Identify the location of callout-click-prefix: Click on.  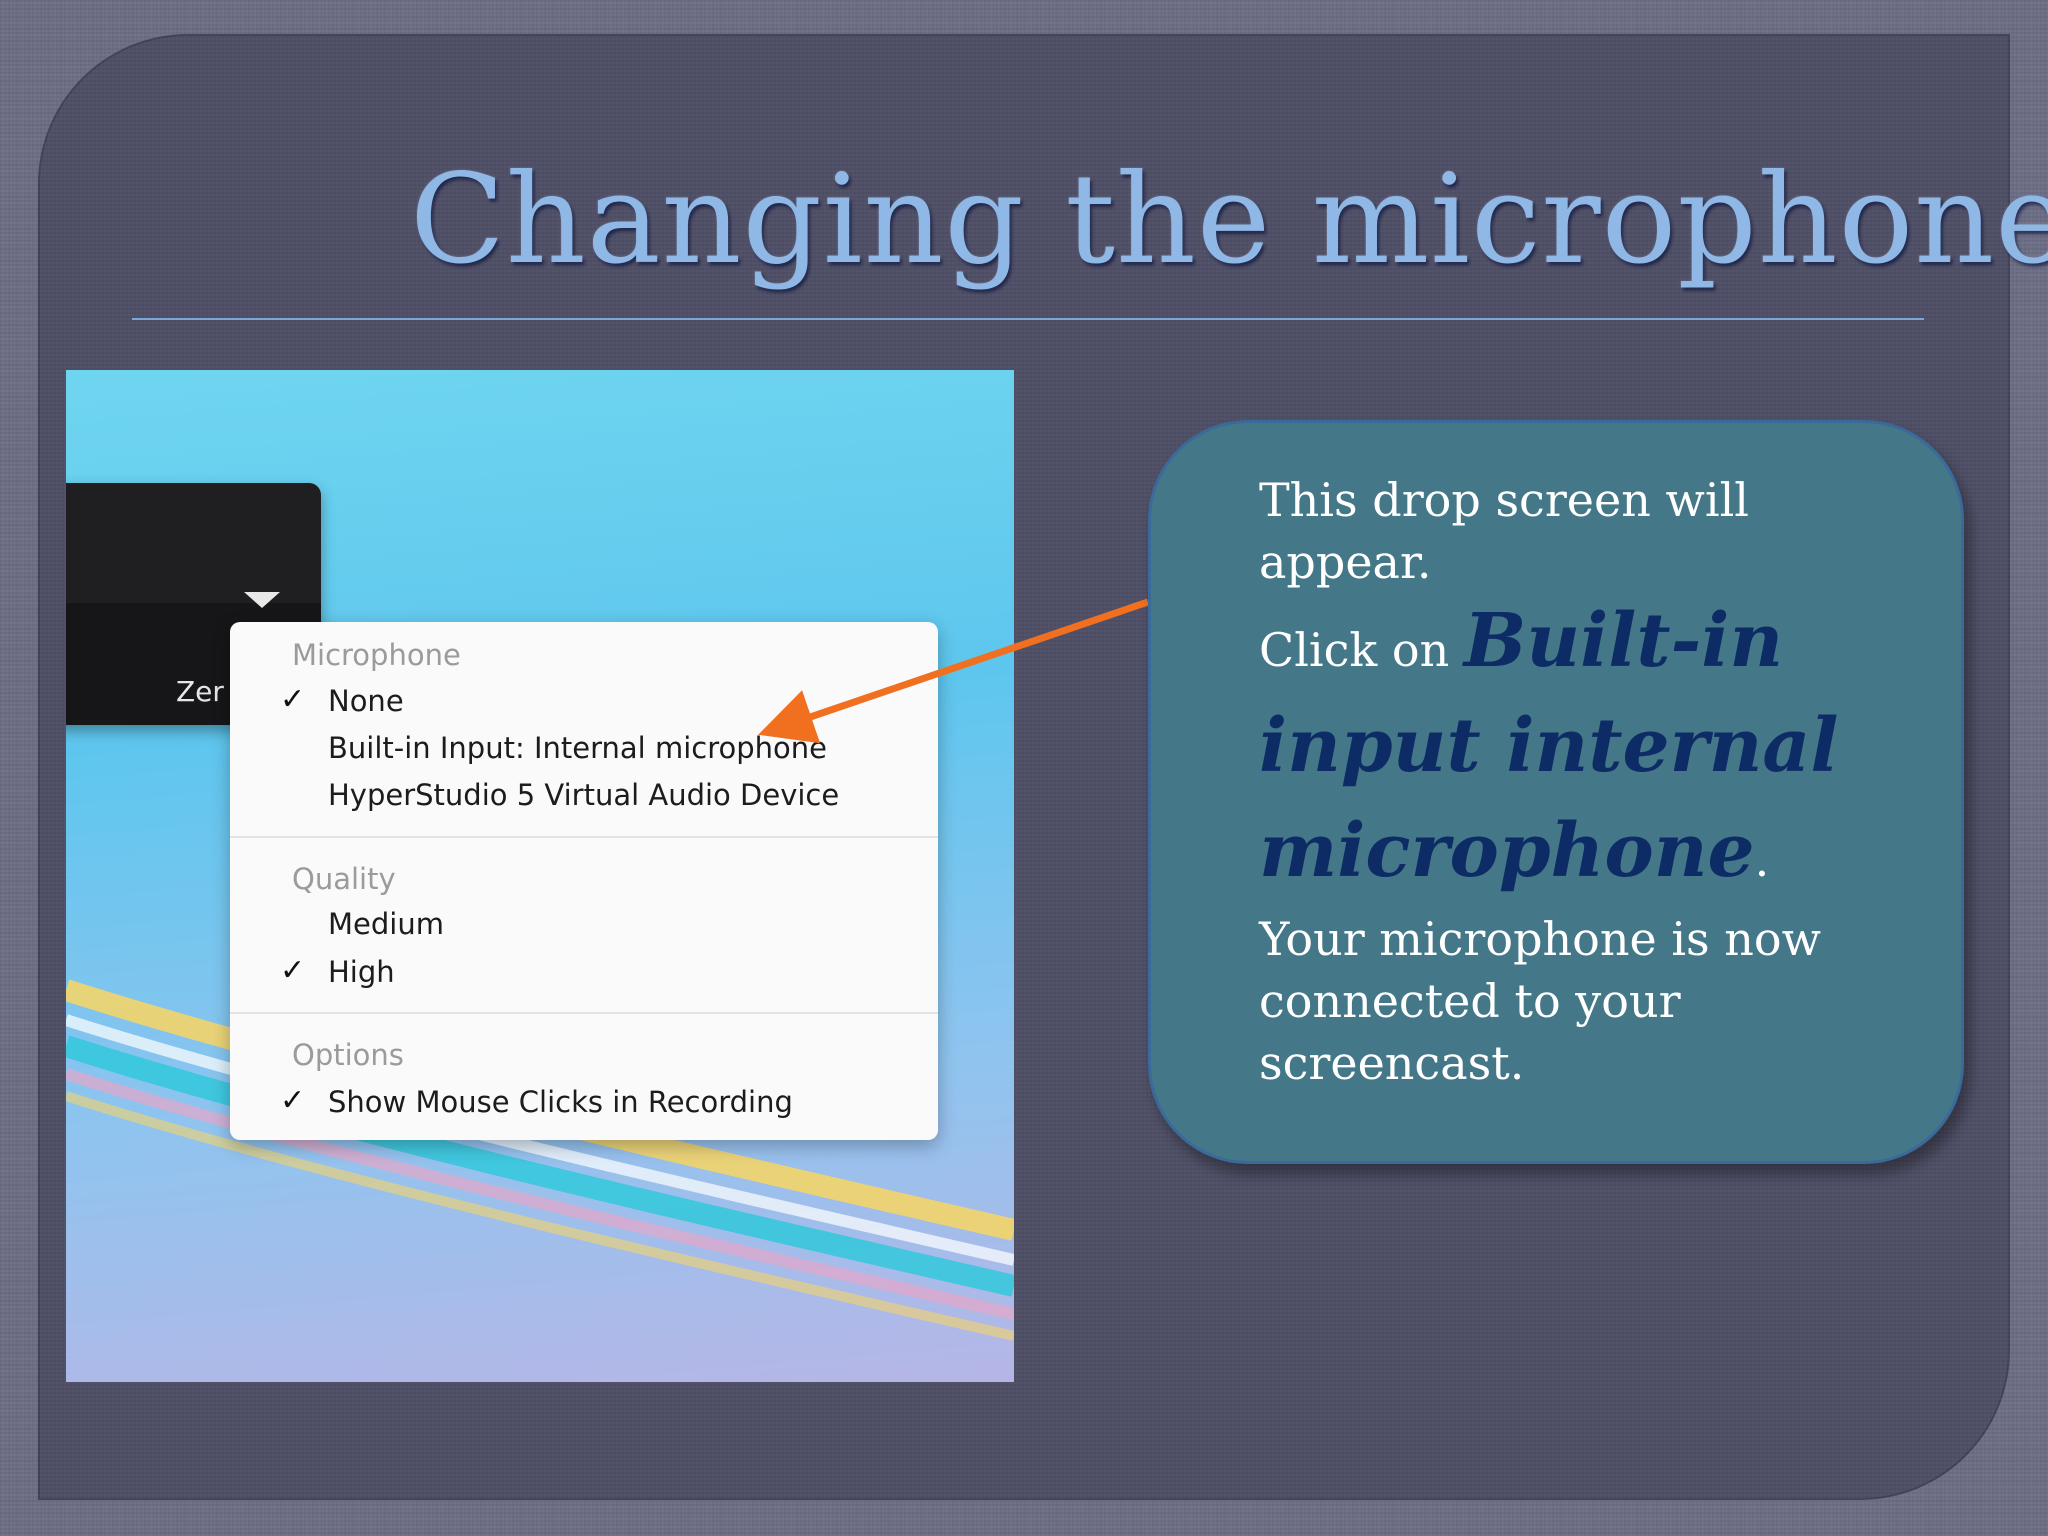
(1361, 650).